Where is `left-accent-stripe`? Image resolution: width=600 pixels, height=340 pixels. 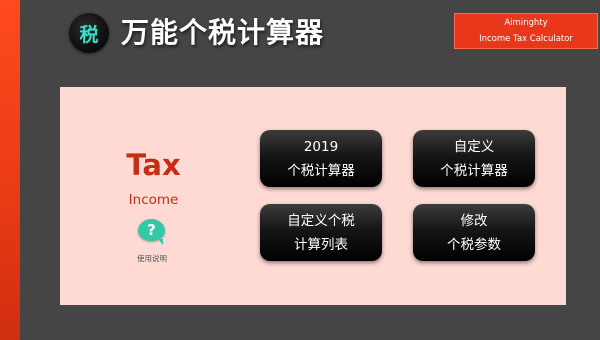
left-accent-stripe is located at coordinates (10, 170).